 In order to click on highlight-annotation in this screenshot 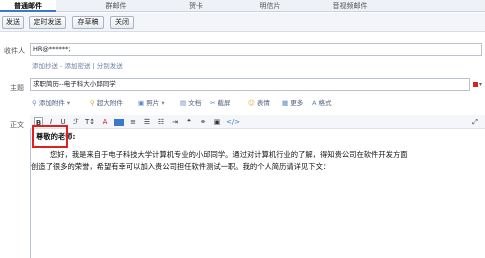, I will do `click(50, 136)`.